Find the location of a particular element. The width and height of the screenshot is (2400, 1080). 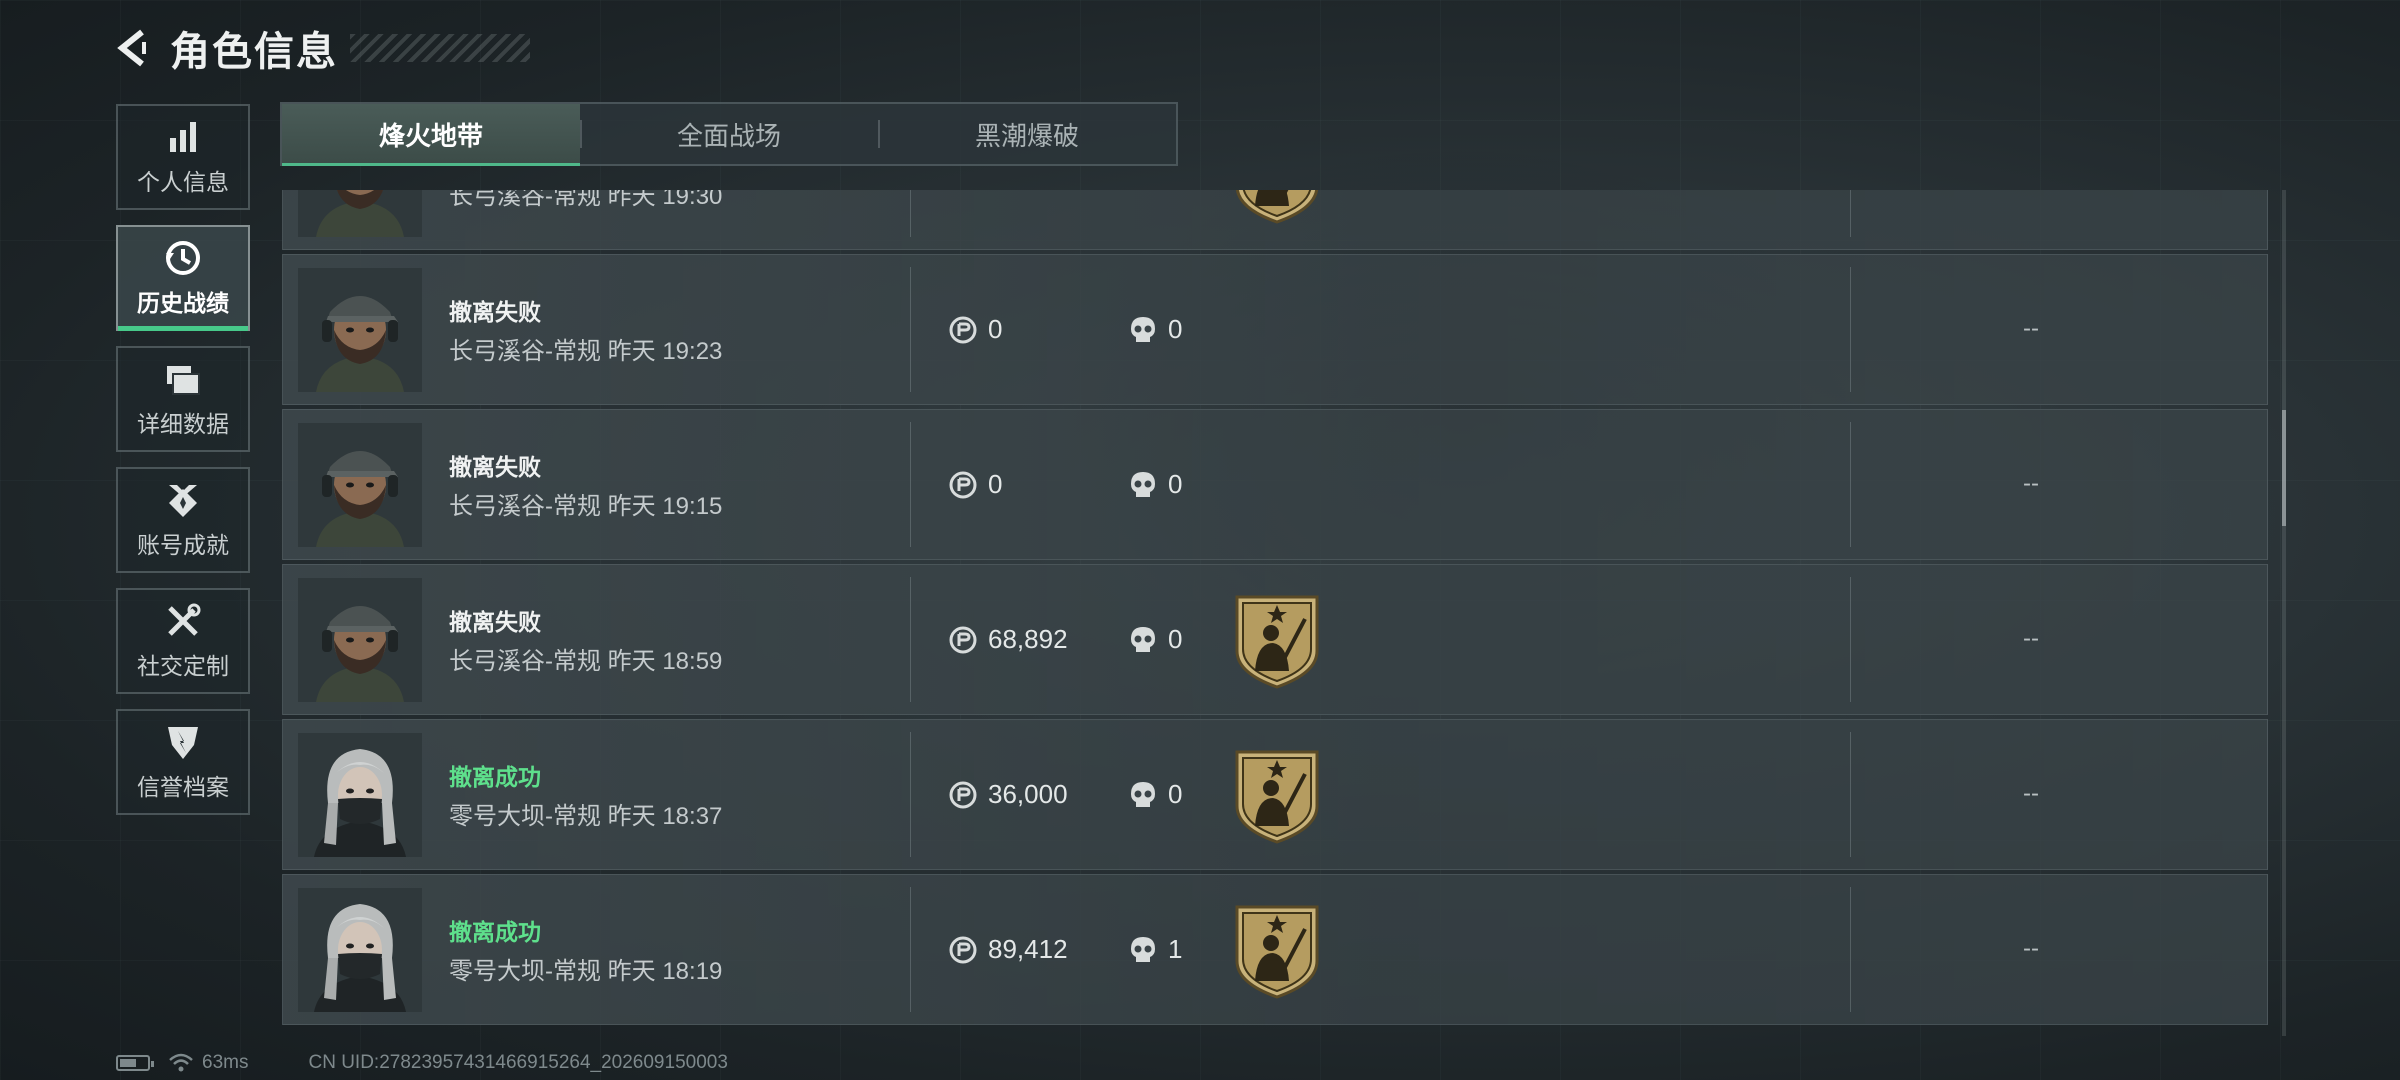

sidebar-item-label: 账号成就 is located at coordinates (183, 545).